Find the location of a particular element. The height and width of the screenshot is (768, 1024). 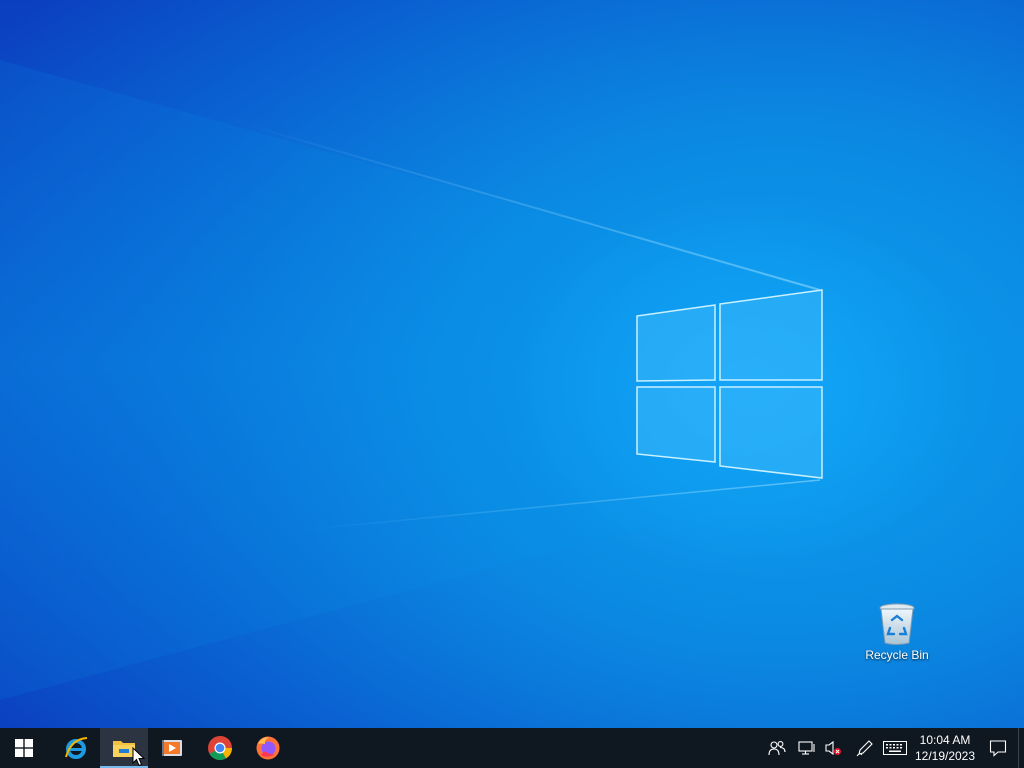

keyboard-icon is located at coordinates (895, 748).